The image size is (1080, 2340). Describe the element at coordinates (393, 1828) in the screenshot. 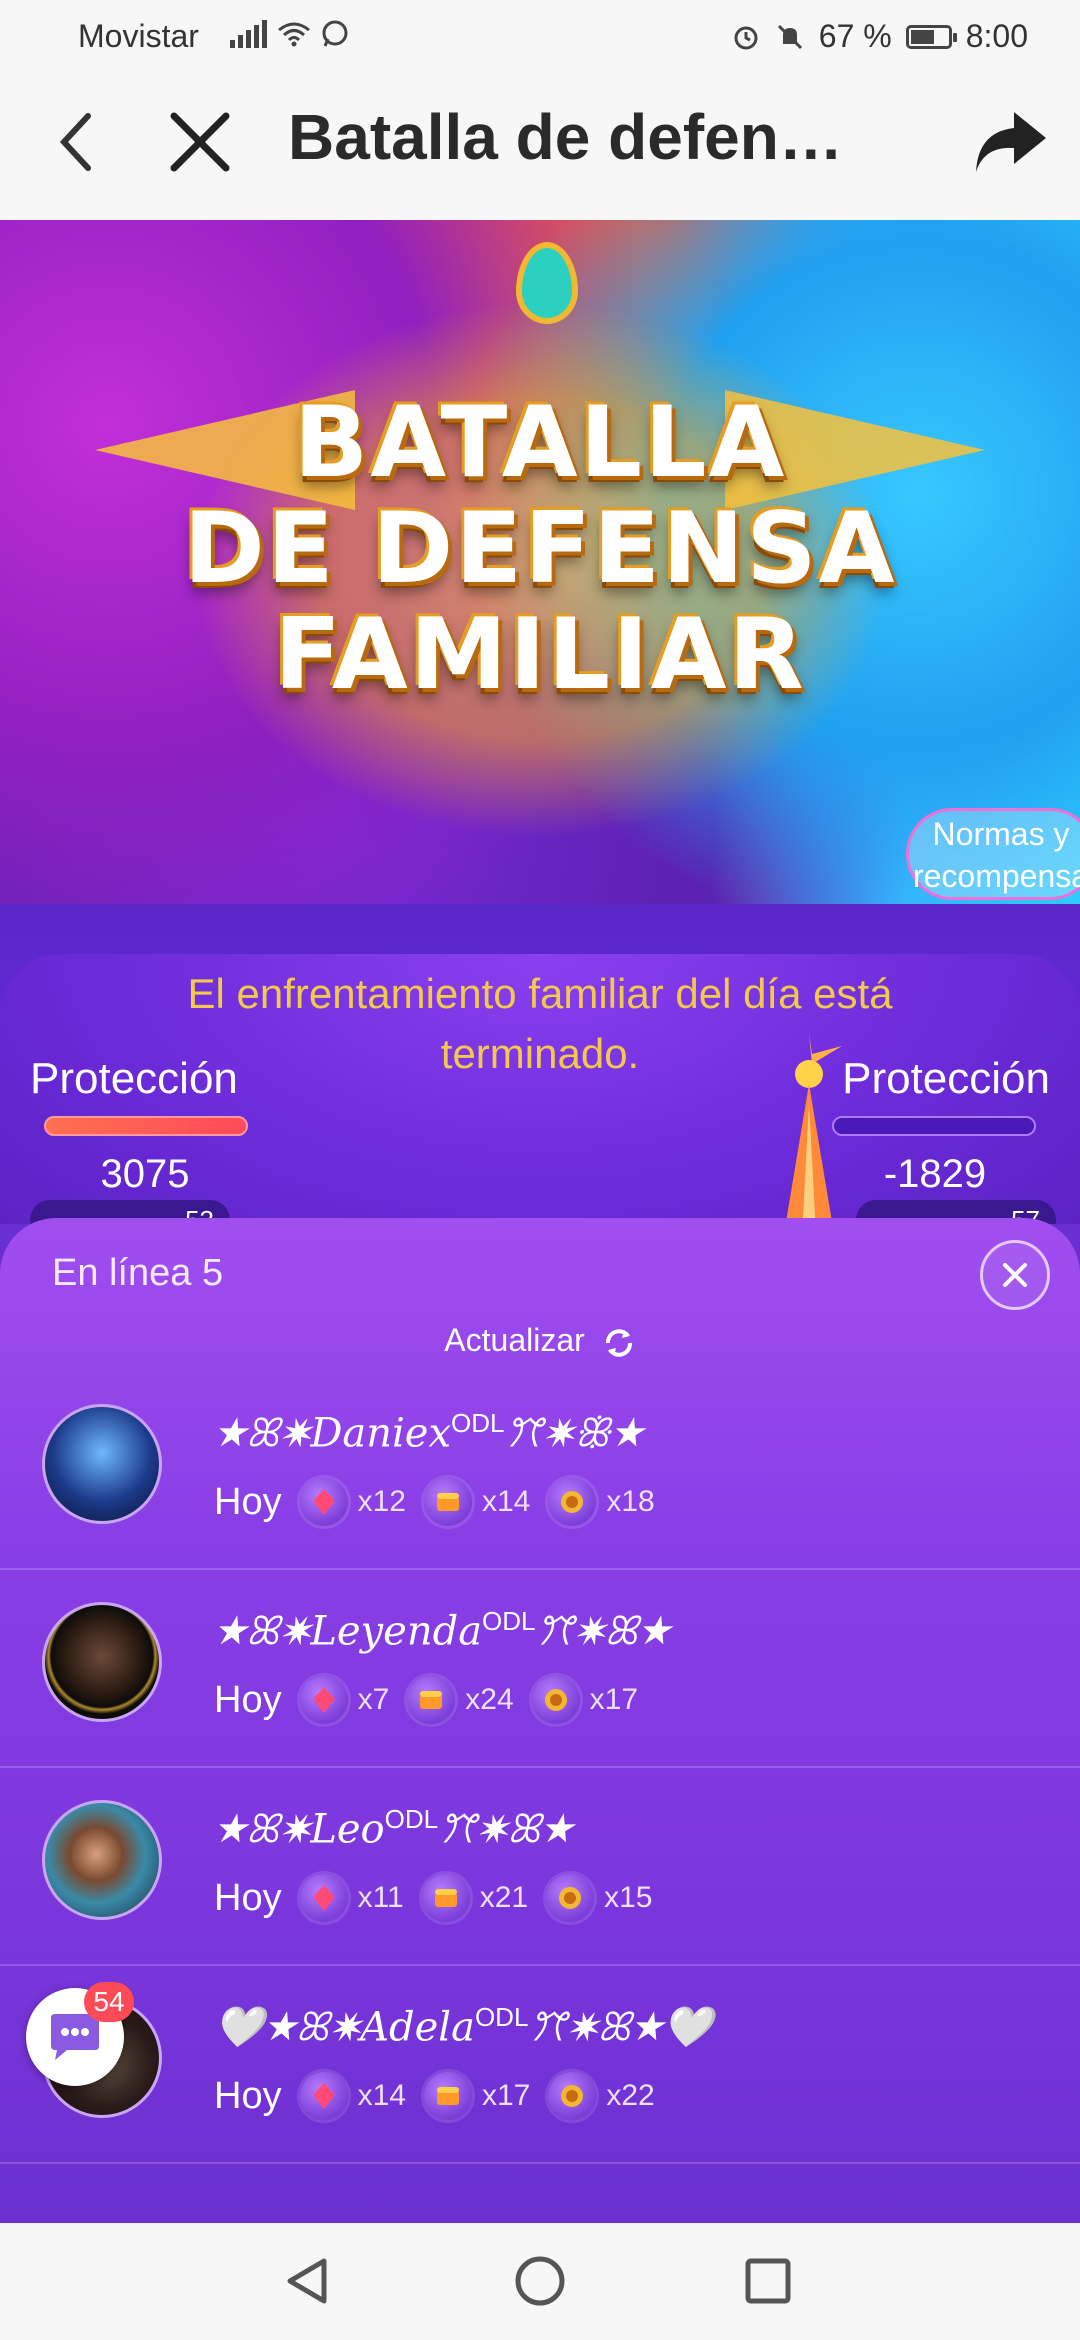

I see `member-name: ★ꕤ✷LeoODLꔫ✷ꕤ★` at that location.